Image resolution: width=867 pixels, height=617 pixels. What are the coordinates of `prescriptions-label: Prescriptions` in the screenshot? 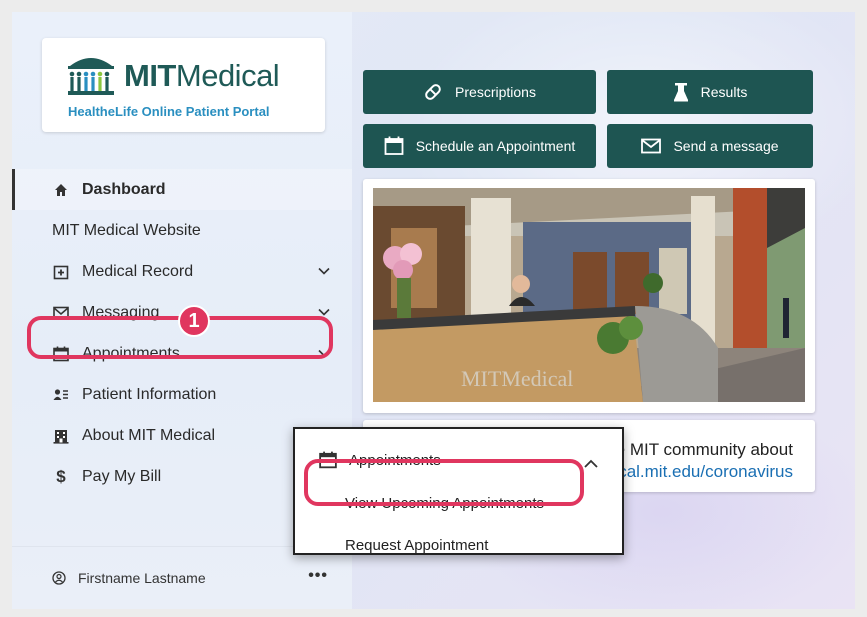 It's located at (495, 92).